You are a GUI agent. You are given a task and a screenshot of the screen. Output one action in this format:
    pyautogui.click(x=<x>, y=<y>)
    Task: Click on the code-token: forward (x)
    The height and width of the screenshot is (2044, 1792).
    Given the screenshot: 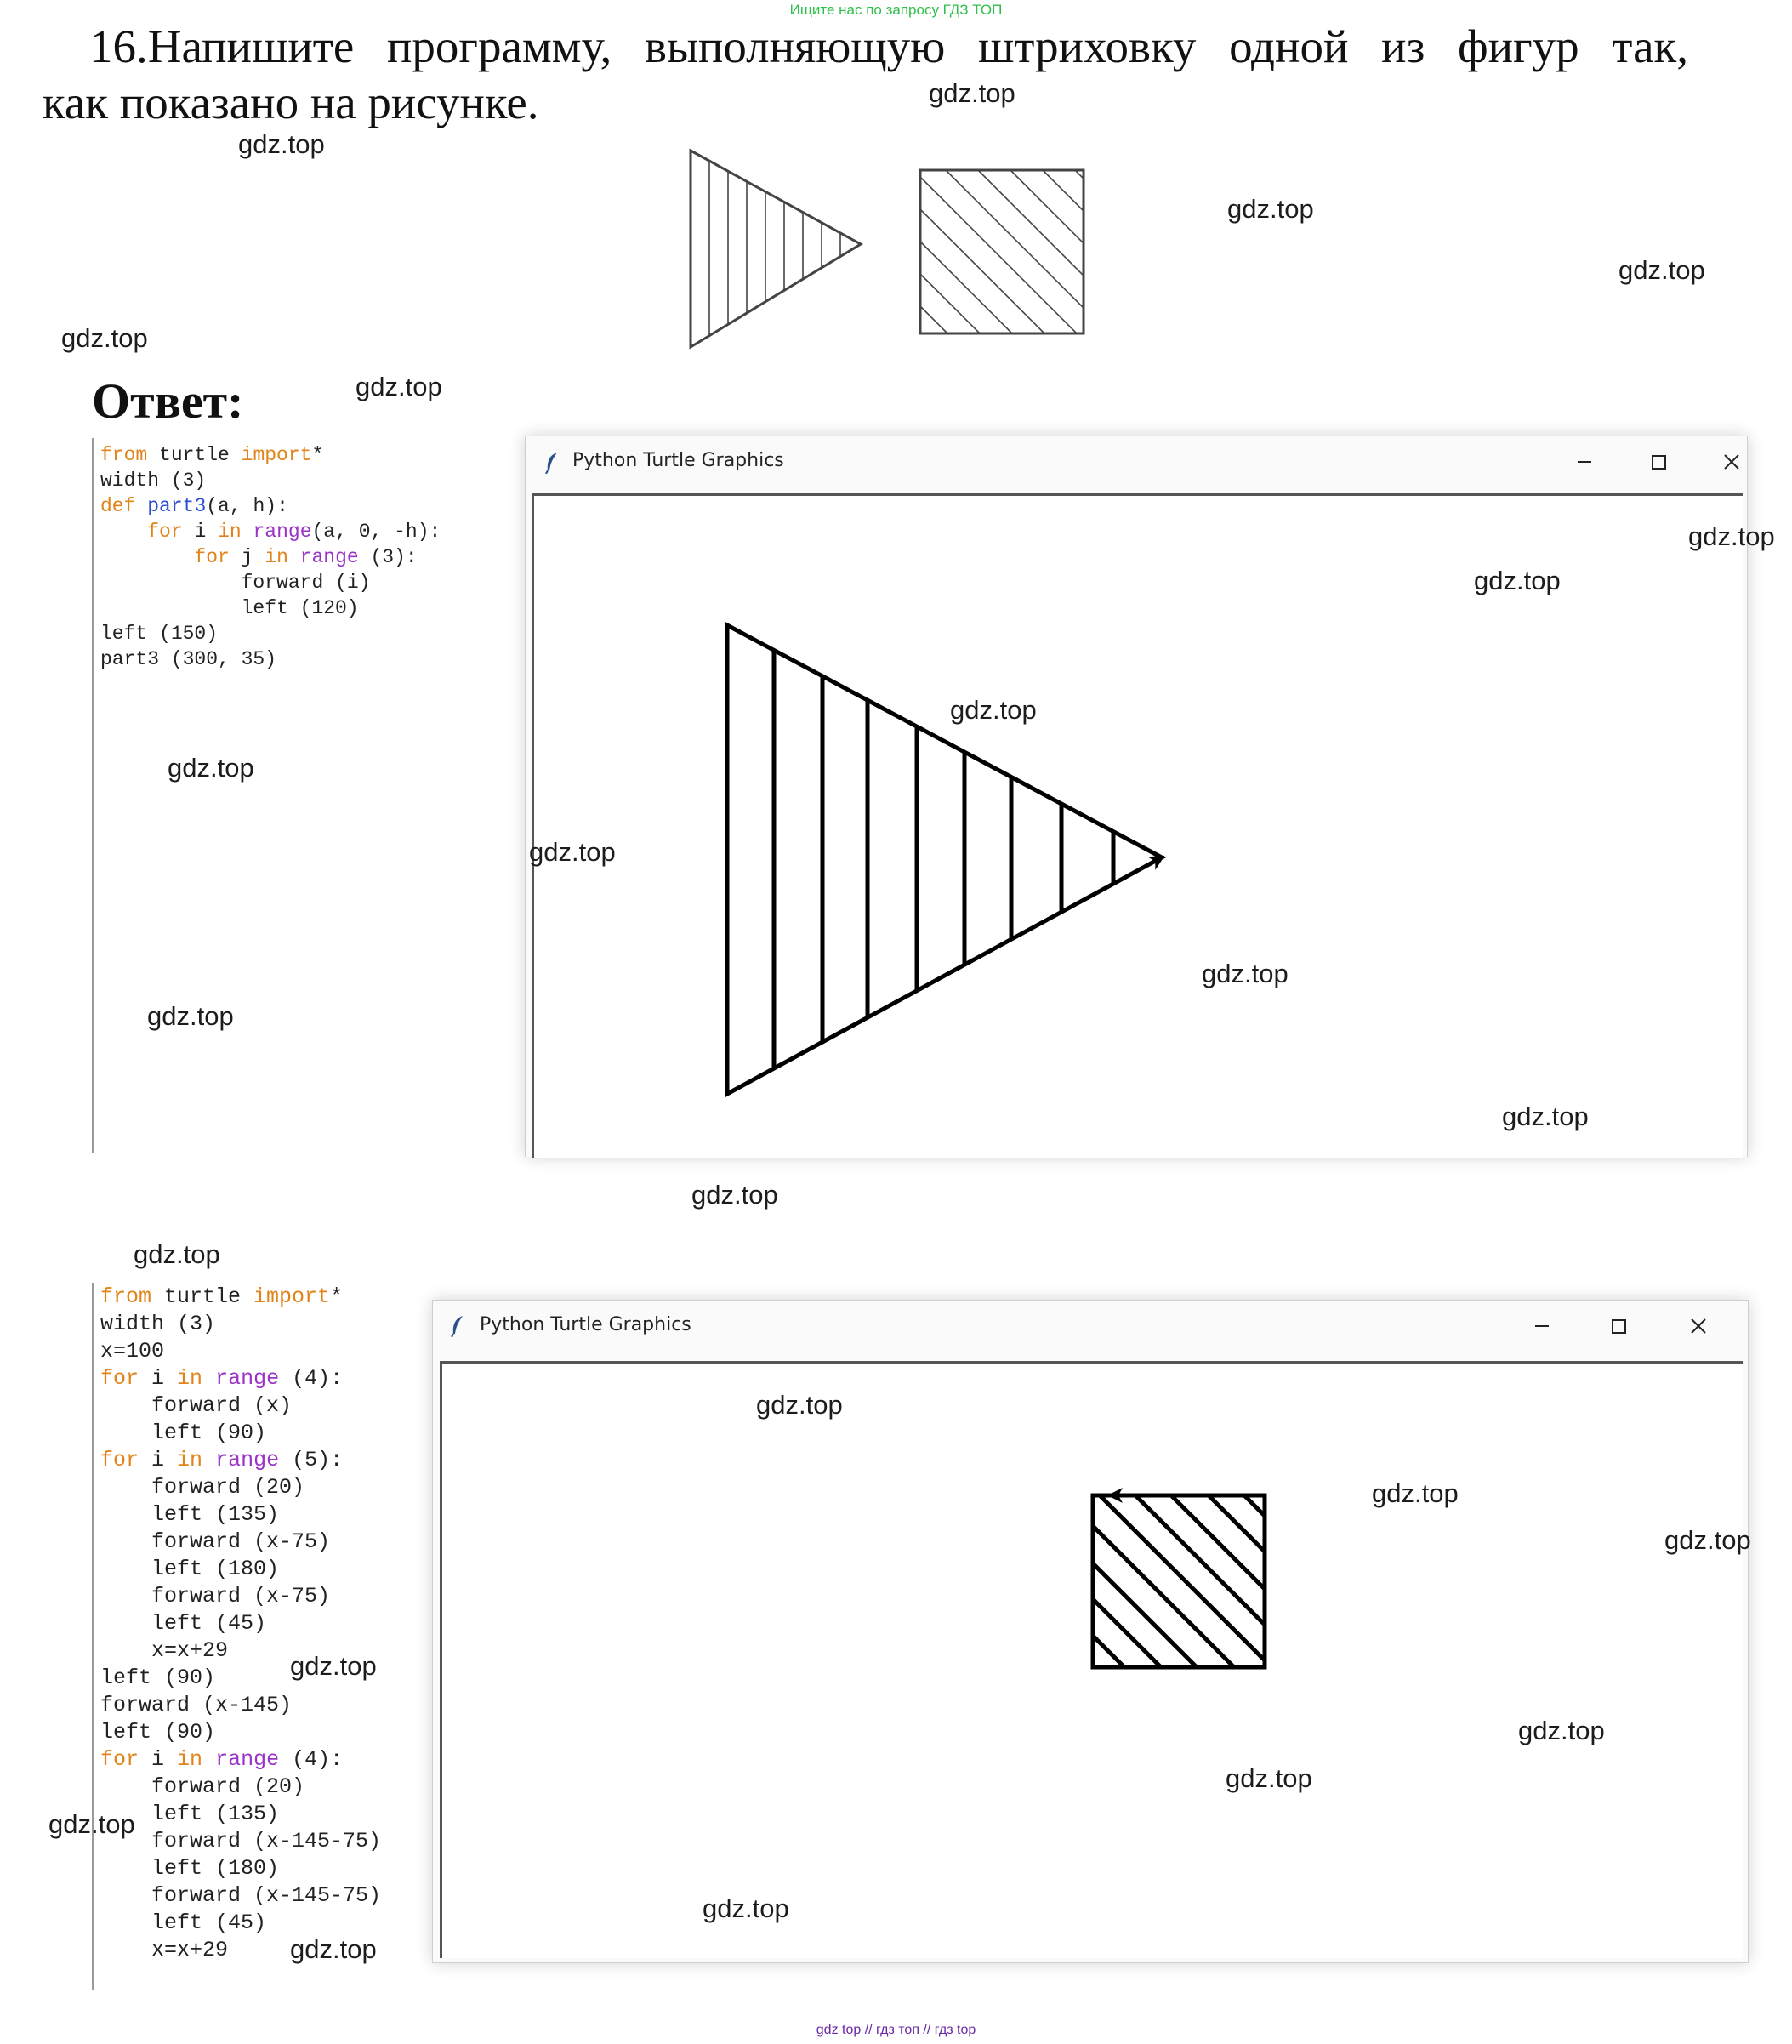 What is the action you would take?
    pyautogui.click(x=196, y=1405)
    